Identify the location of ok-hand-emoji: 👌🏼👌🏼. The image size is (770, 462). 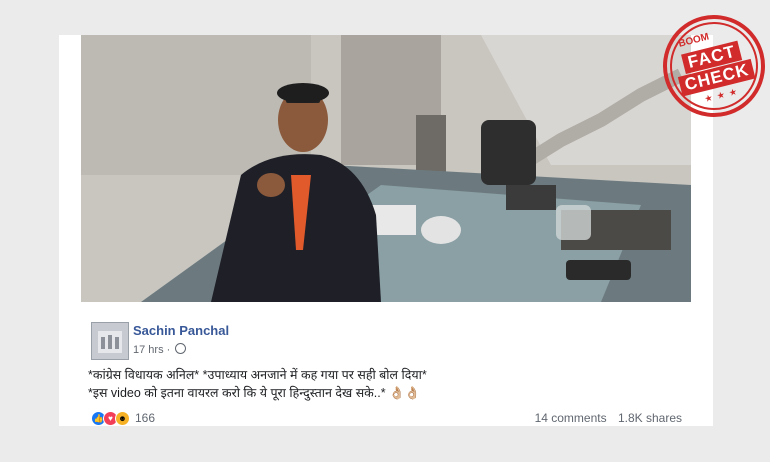
(405, 393).